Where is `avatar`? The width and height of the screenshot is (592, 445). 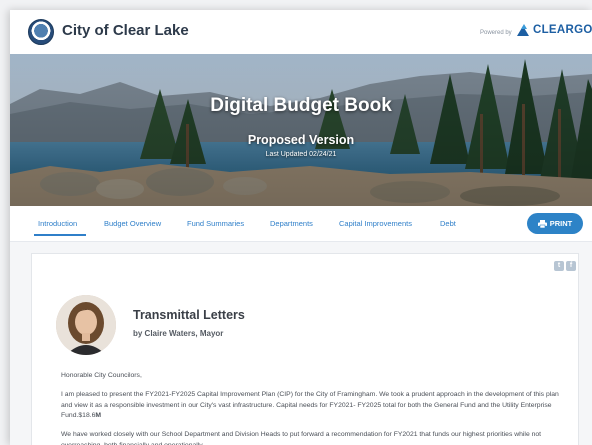
avatar is located at coordinates (86, 325).